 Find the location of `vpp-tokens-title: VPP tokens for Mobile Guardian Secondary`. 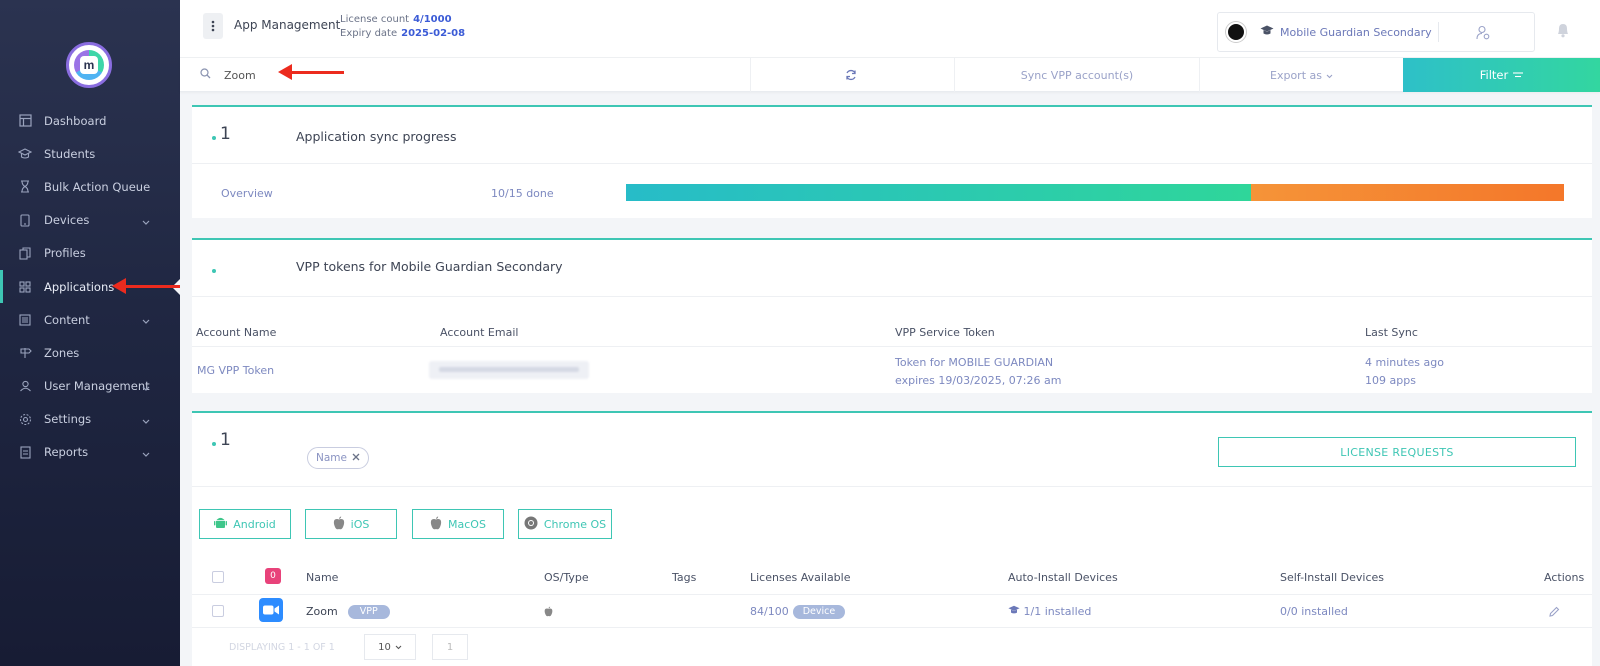

vpp-tokens-title: VPP tokens for Mobile Guardian Secondary is located at coordinates (429, 266).